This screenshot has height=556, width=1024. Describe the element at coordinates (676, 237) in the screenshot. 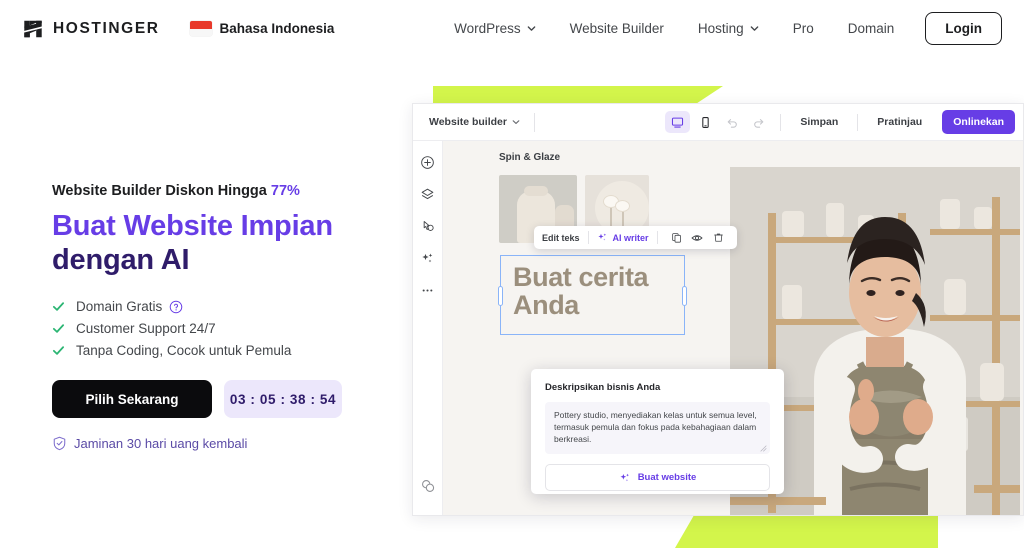

I see `duplicate-icon` at that location.